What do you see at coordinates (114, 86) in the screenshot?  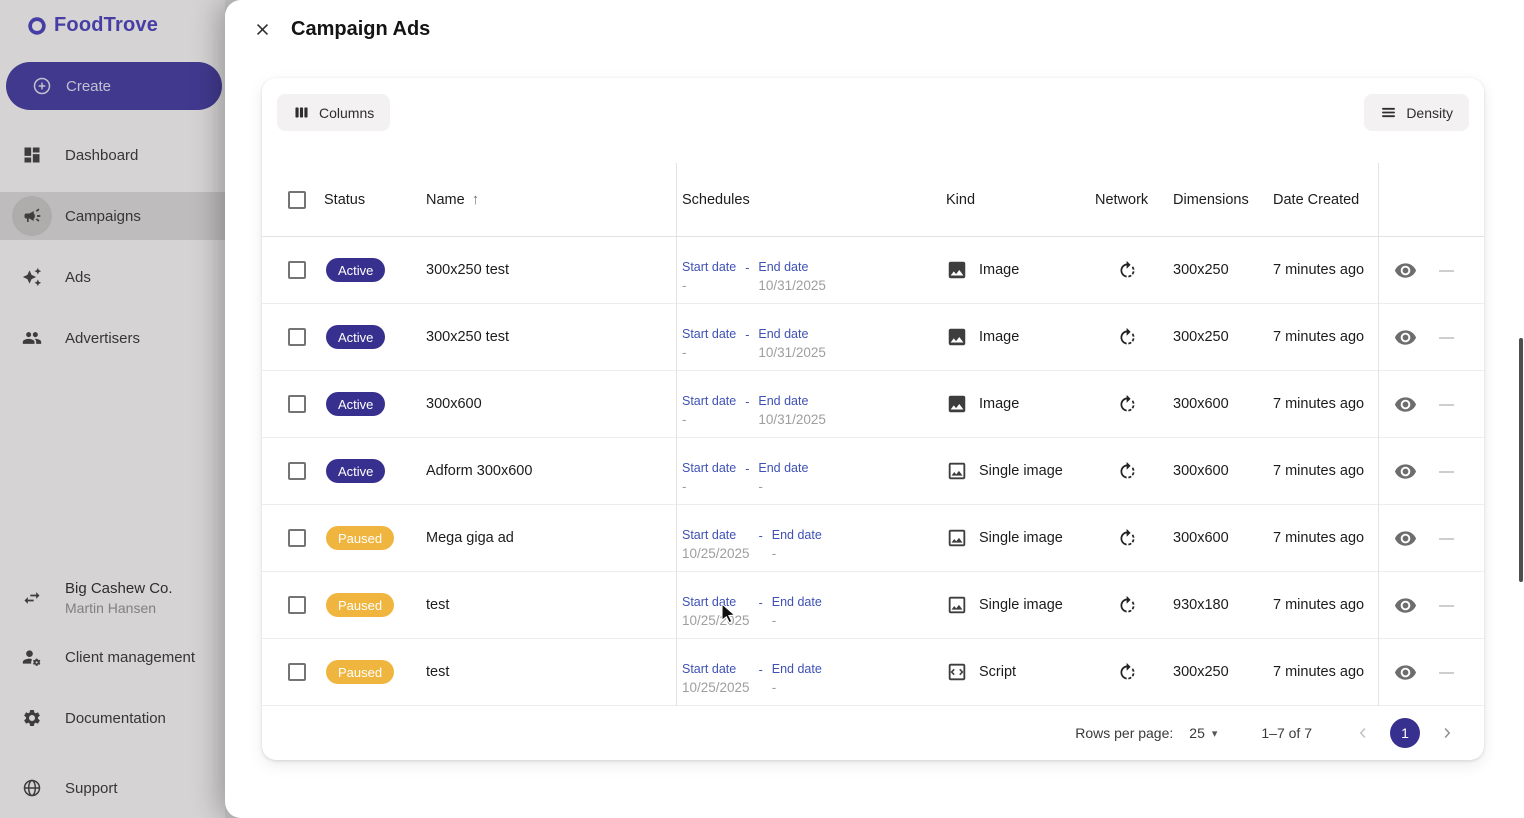 I see `create-button: Create` at bounding box center [114, 86].